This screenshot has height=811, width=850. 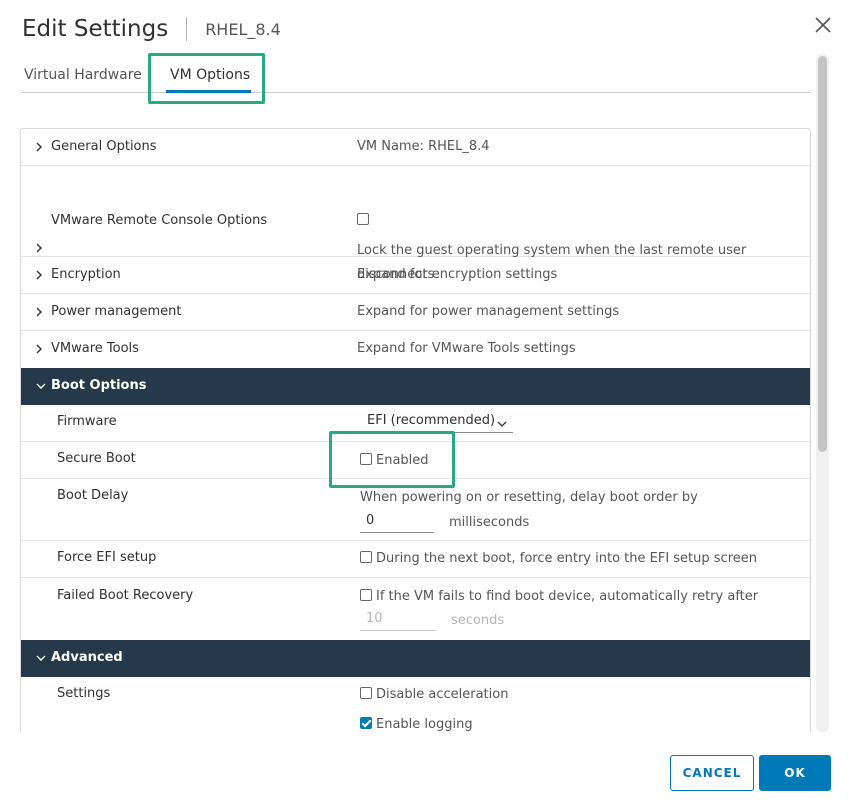 What do you see at coordinates (363, 220) in the screenshot?
I see `lock-guest-os-checkbox` at bounding box center [363, 220].